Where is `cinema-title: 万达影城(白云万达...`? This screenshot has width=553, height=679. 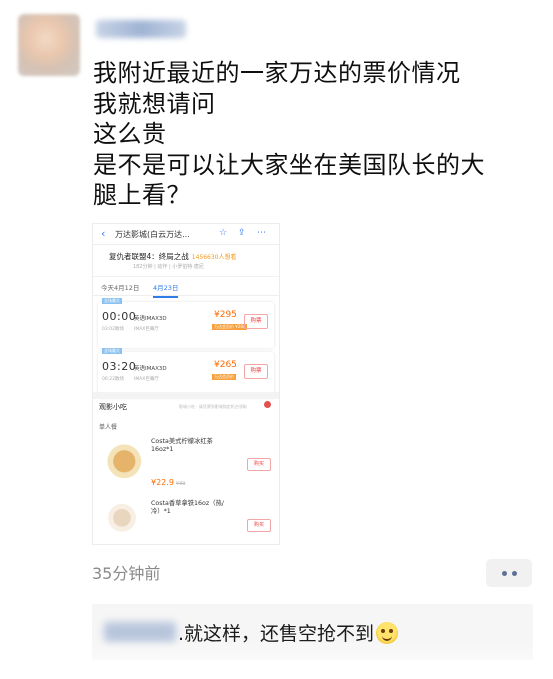
cinema-title: 万达影城(白云万达... is located at coordinates (152, 234).